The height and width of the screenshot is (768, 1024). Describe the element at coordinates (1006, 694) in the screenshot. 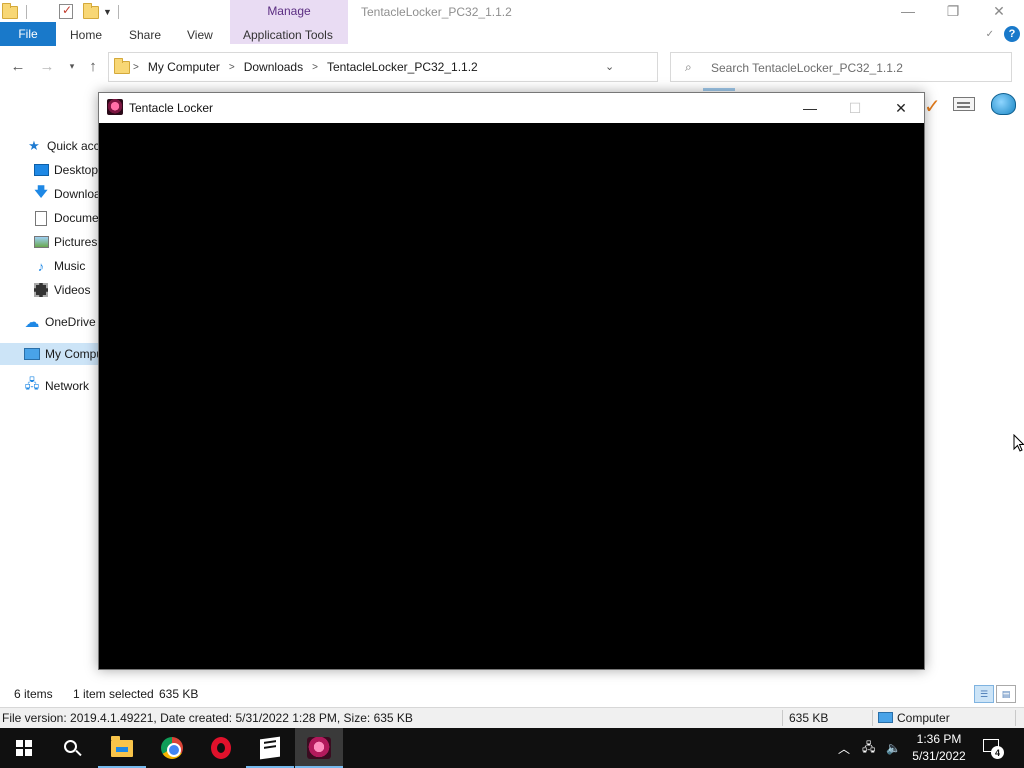

I see `large-icons-view-icon: ▤` at that location.